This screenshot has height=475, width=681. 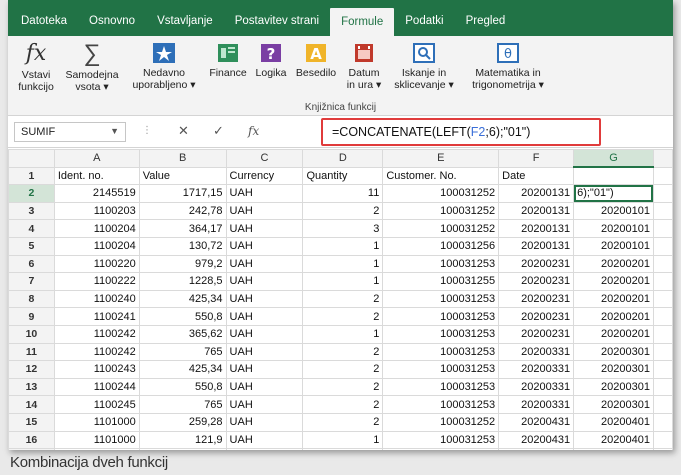 What do you see at coordinates (362, 22) in the screenshot?
I see `tab-formulas: Formule` at bounding box center [362, 22].